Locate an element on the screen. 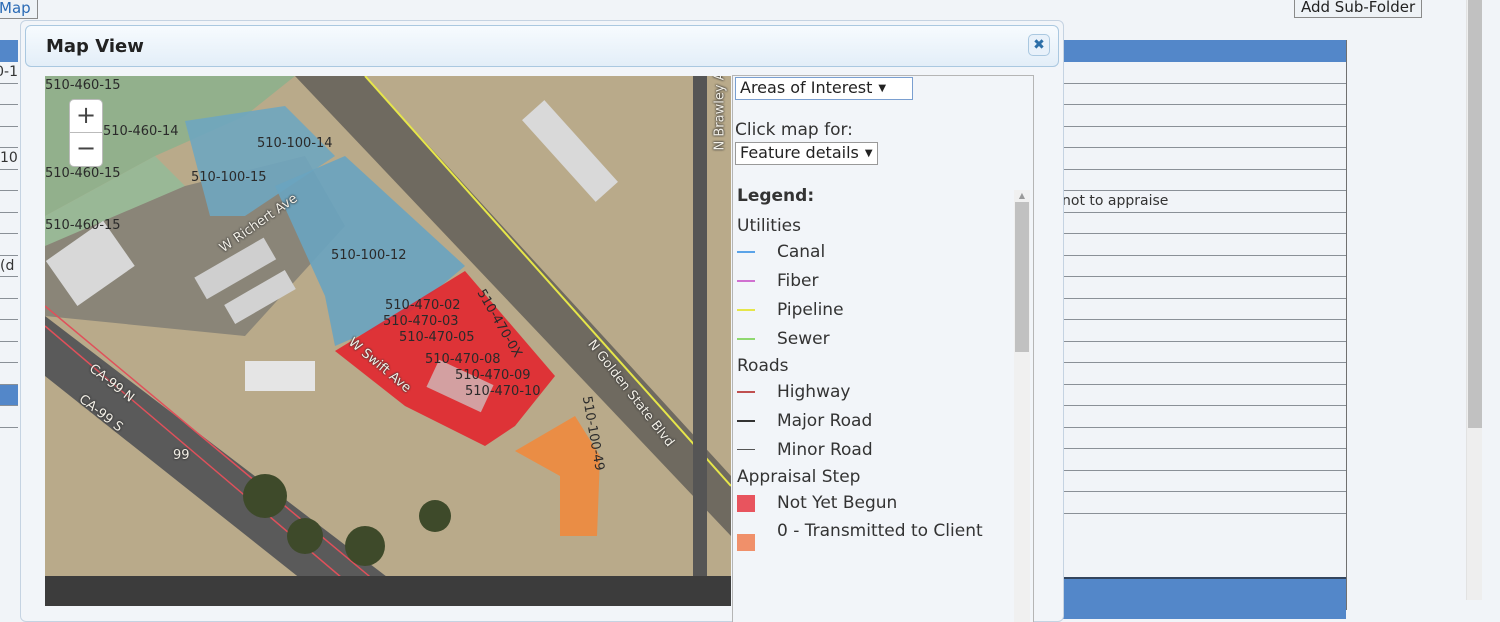 The image size is (1500, 622). background-table-left: 0-1 10 d) is located at coordinates (9, 325).